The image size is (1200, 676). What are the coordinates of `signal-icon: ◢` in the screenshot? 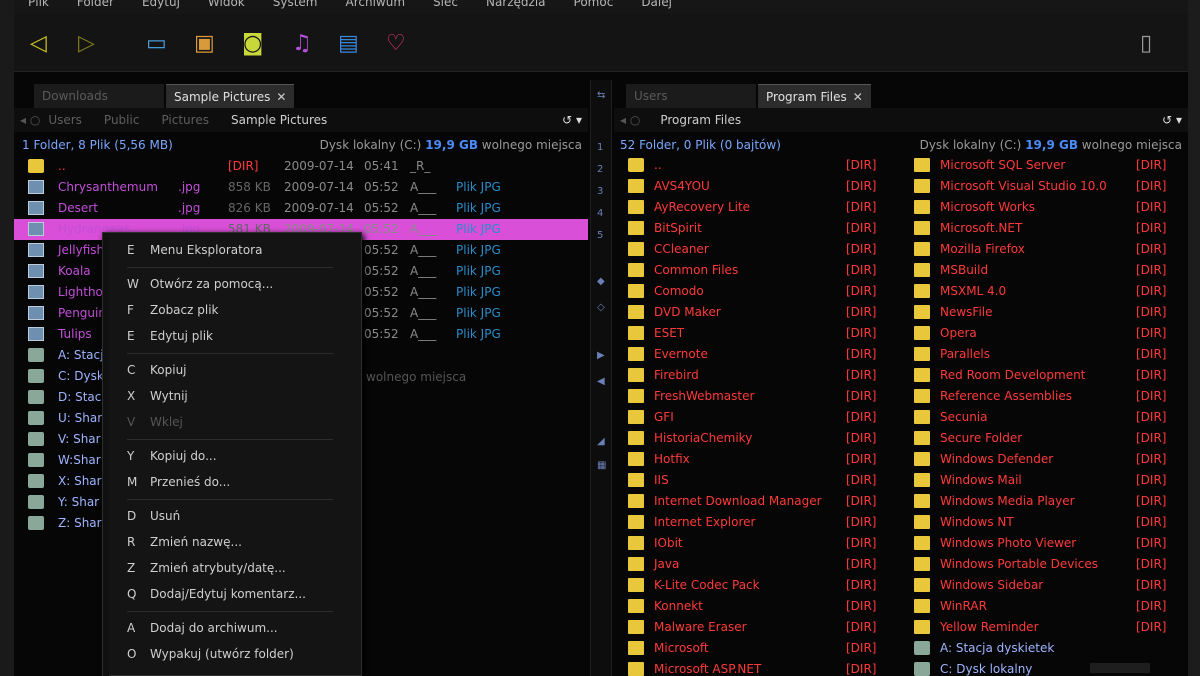 It's located at (601, 441).